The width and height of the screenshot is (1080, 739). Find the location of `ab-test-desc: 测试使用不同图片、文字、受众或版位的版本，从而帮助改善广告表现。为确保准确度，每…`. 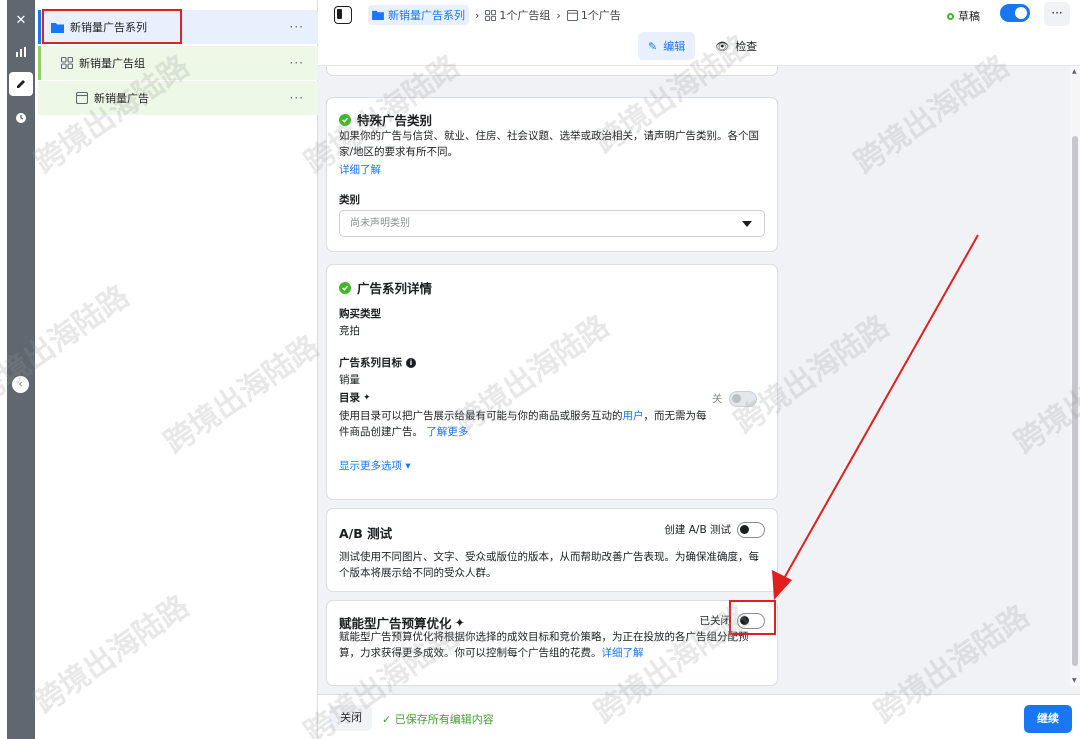

ab-test-desc: 测试使用不同图片、文字、受众或版位的版本，从而帮助改善广告表现。为确保准确度，每… is located at coordinates (549, 565).